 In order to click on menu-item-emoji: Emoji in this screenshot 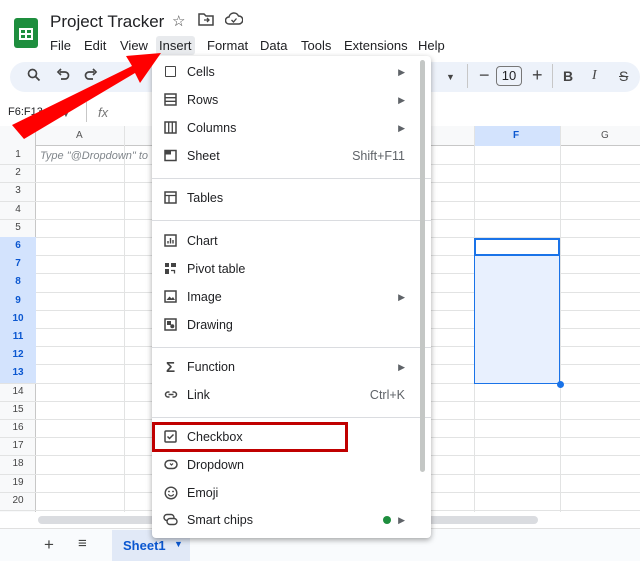, I will do `click(291, 494)`.